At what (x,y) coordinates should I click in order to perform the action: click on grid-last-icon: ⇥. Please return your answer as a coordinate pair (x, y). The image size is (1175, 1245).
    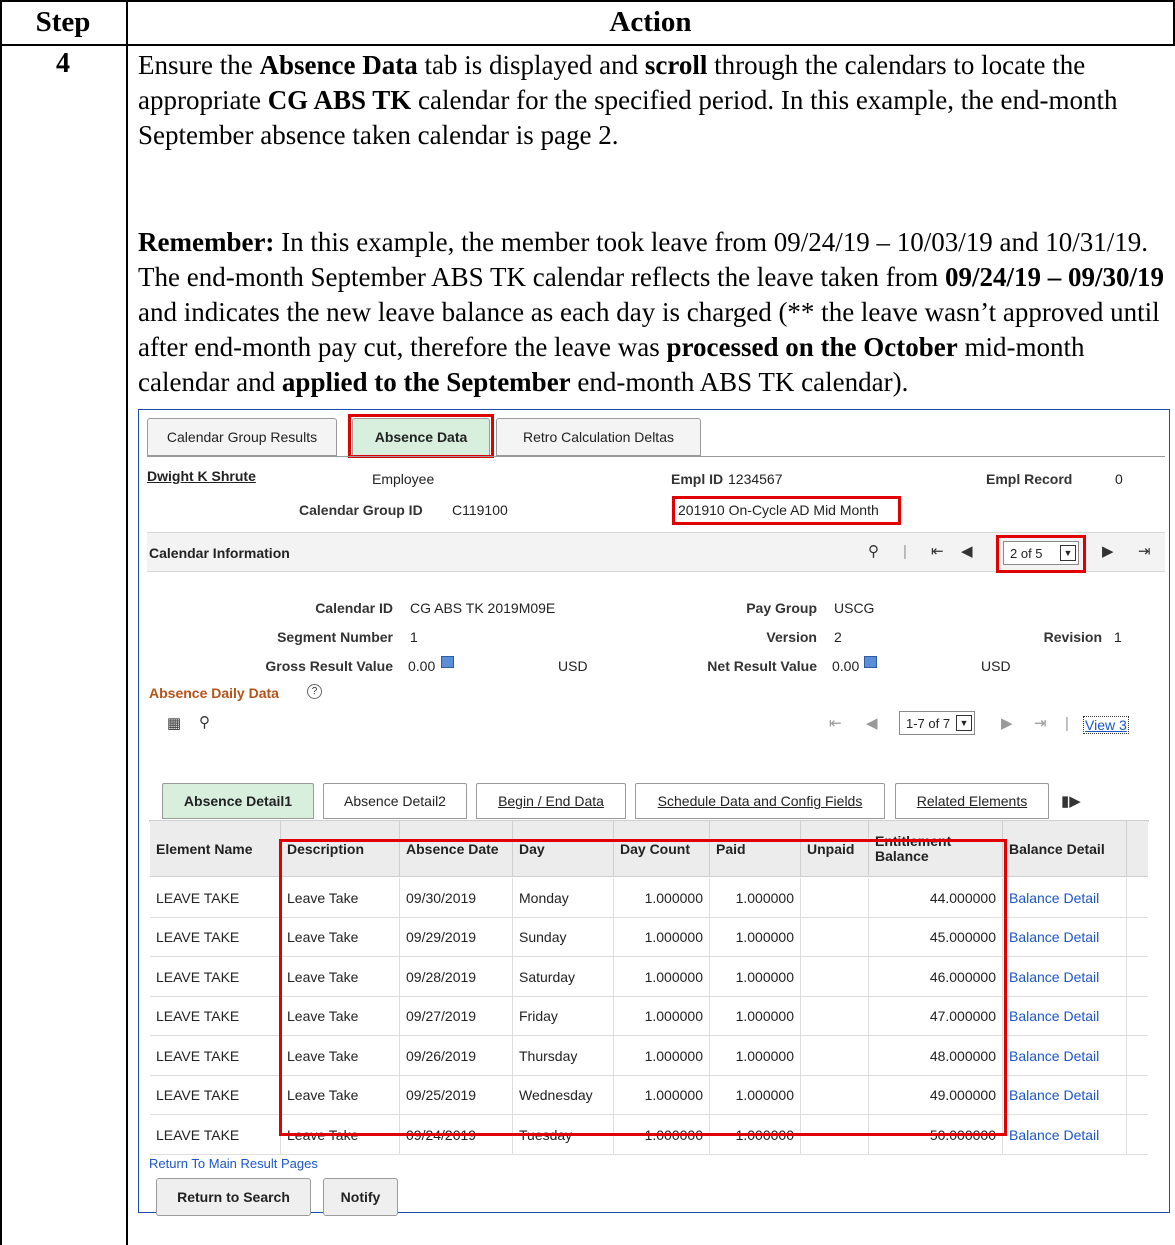
    Looking at the image, I should click on (1040, 724).